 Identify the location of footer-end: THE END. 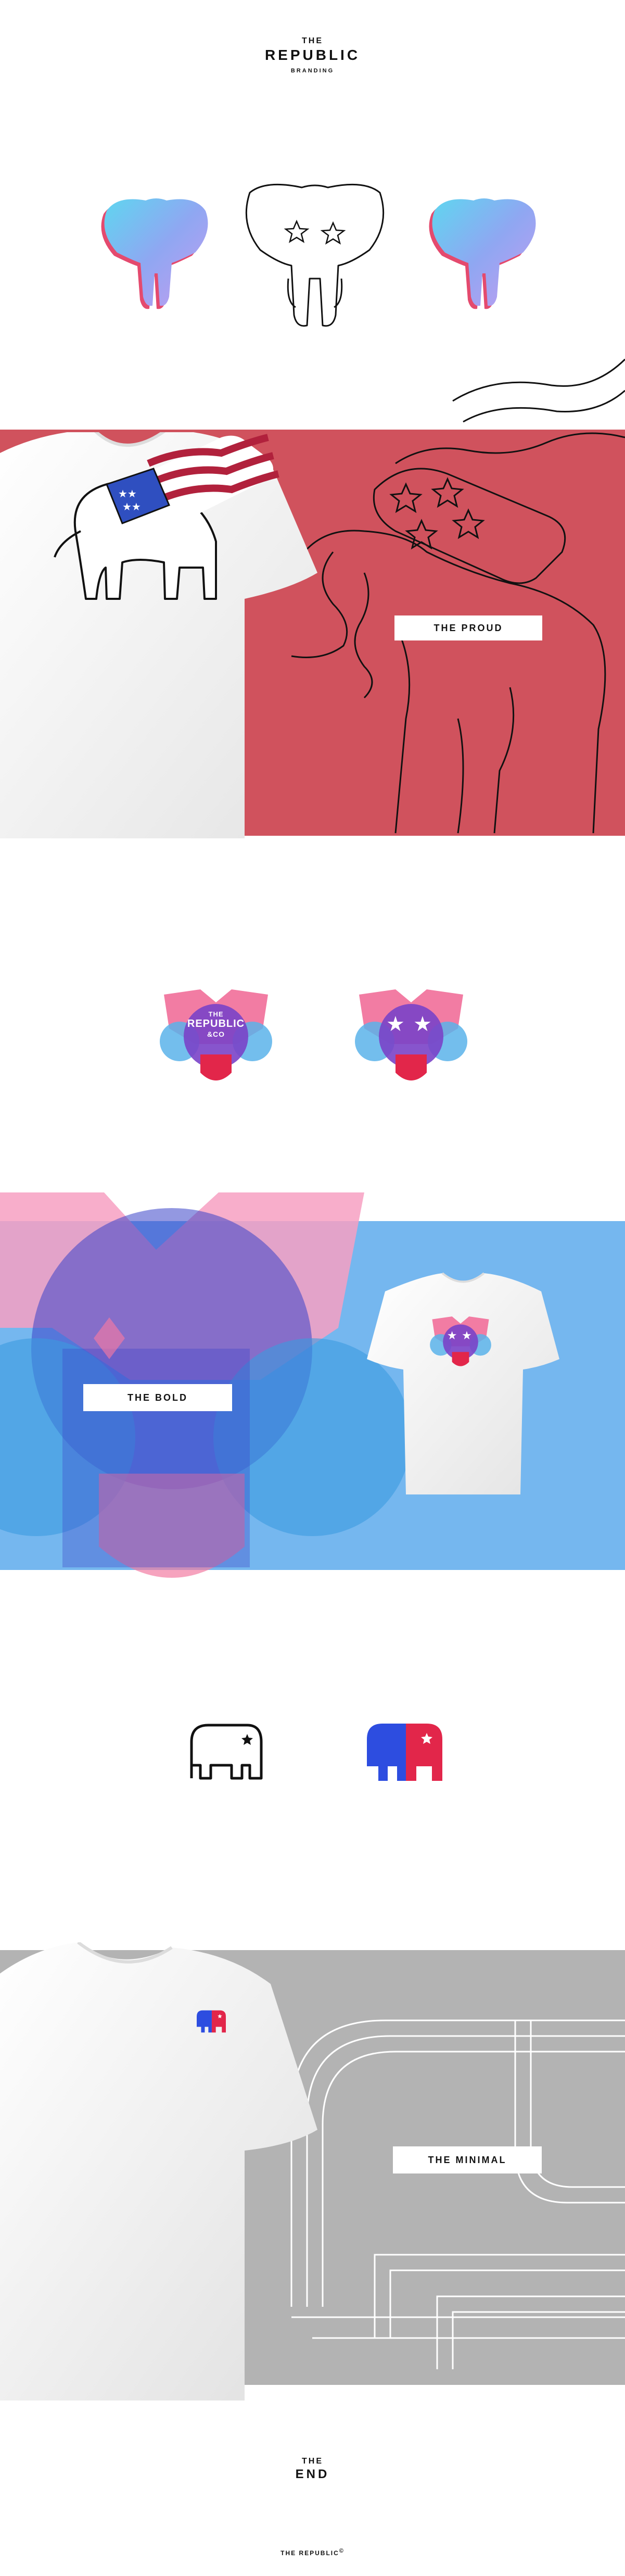
(312, 2470).